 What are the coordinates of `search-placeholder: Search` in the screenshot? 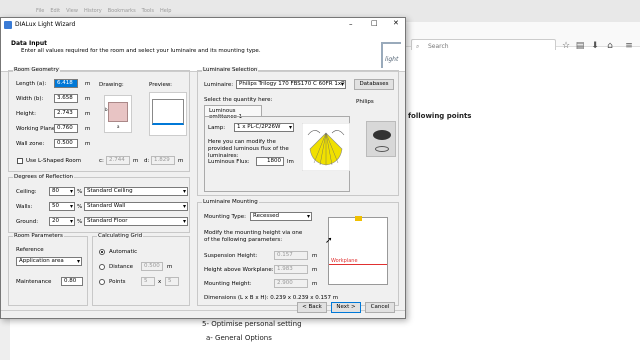 It's located at (438, 46).